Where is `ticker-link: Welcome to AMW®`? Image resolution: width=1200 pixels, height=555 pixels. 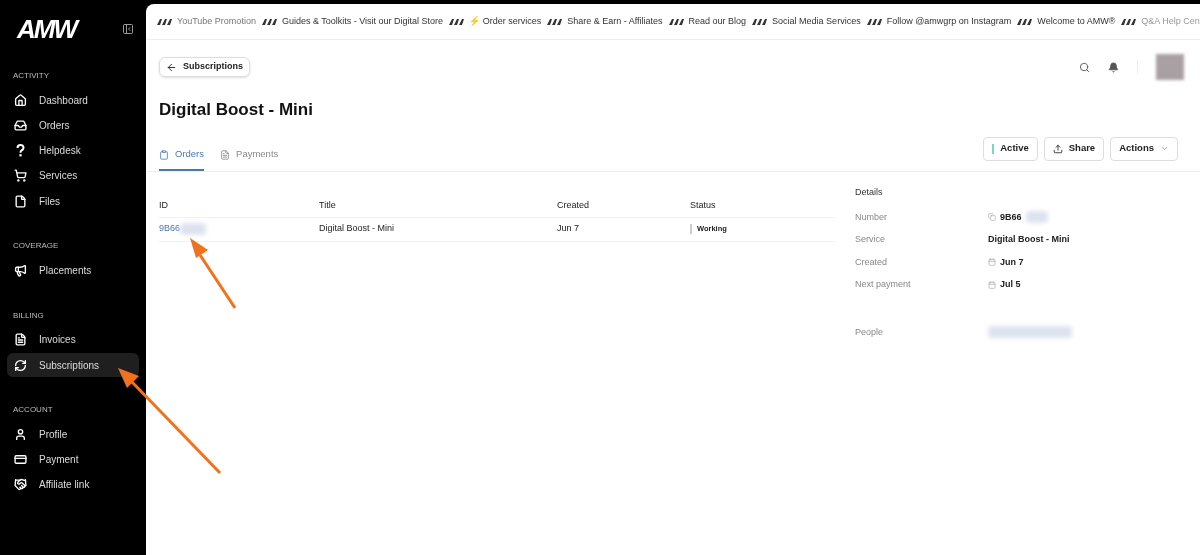
ticker-link: Welcome to AMW® is located at coordinates (1076, 21).